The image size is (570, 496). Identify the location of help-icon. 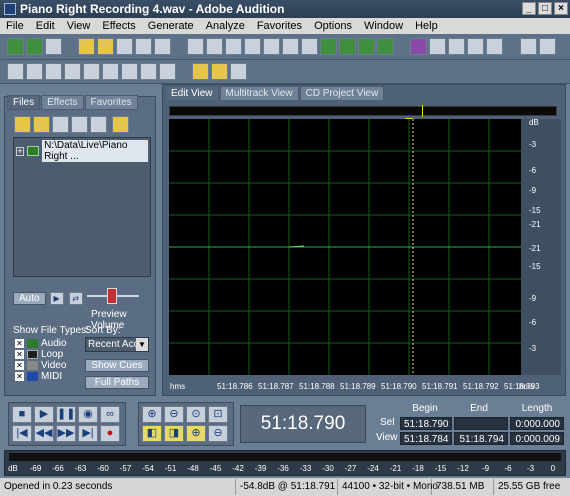
(239, 71).